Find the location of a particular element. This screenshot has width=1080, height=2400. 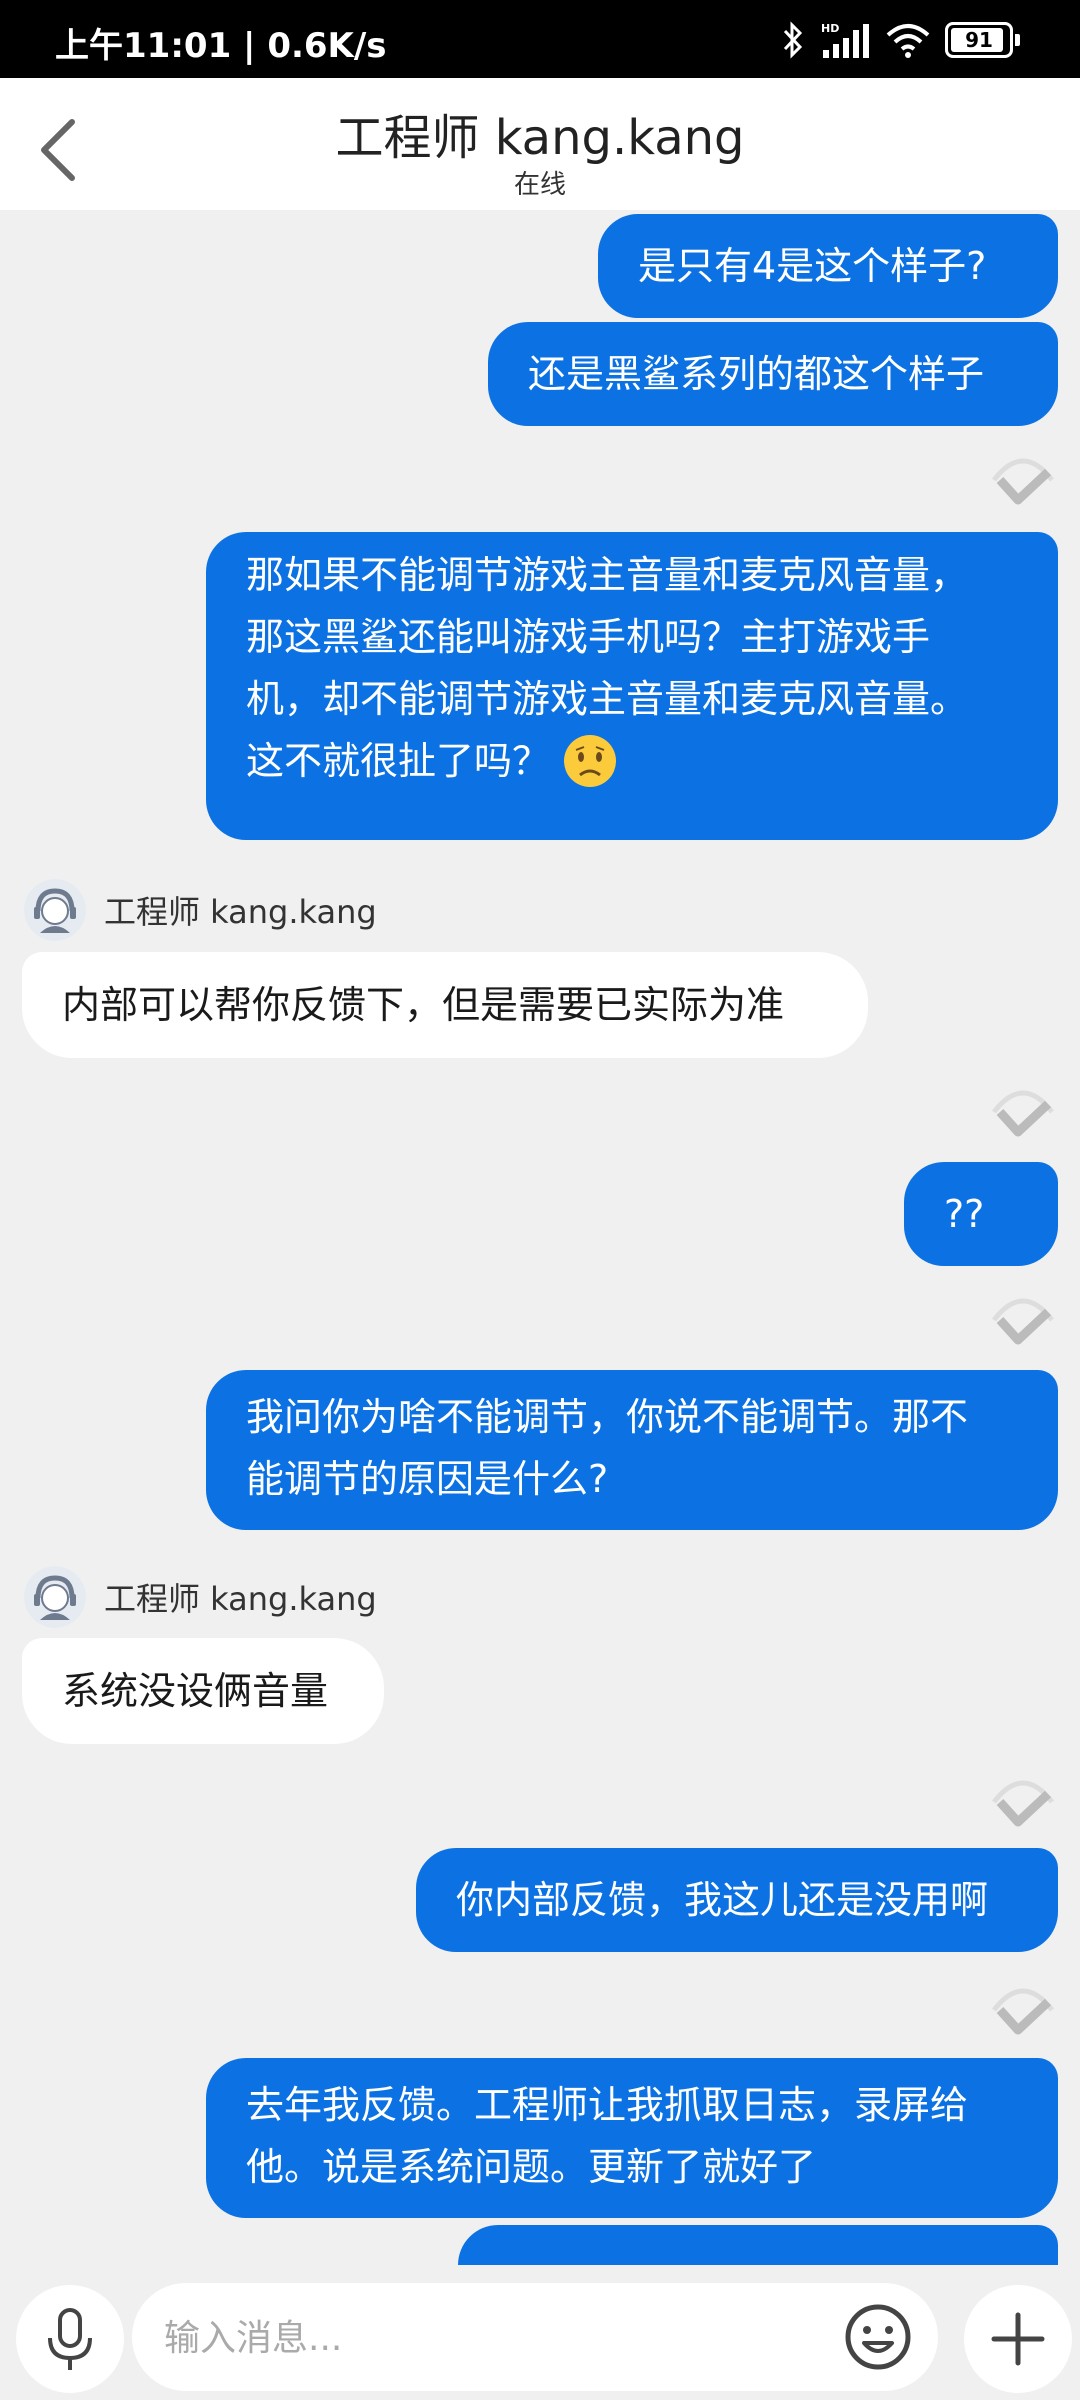

message-bubble: 去年我反馈。工程师让我抓取日志，录屏给 他。说是系统问题。更新了就好了 is located at coordinates (632, 2138).